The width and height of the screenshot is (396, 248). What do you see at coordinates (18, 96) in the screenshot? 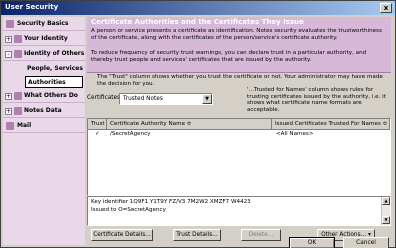
I see `actions-icon` at bounding box center [18, 96].